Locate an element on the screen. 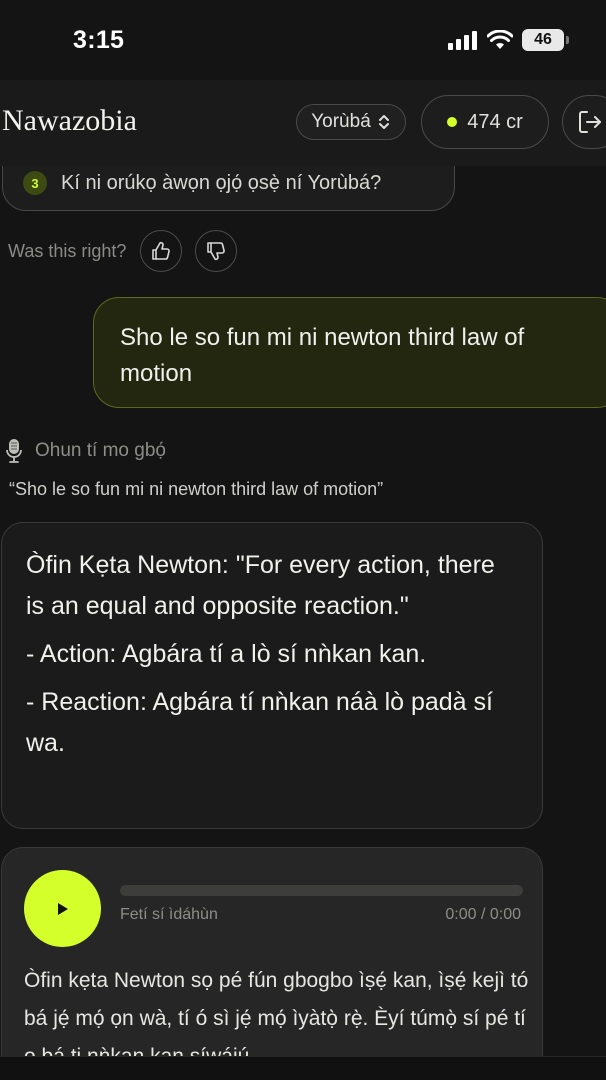 The image size is (606, 1080). battery-icon: 46 is located at coordinates (545, 40).